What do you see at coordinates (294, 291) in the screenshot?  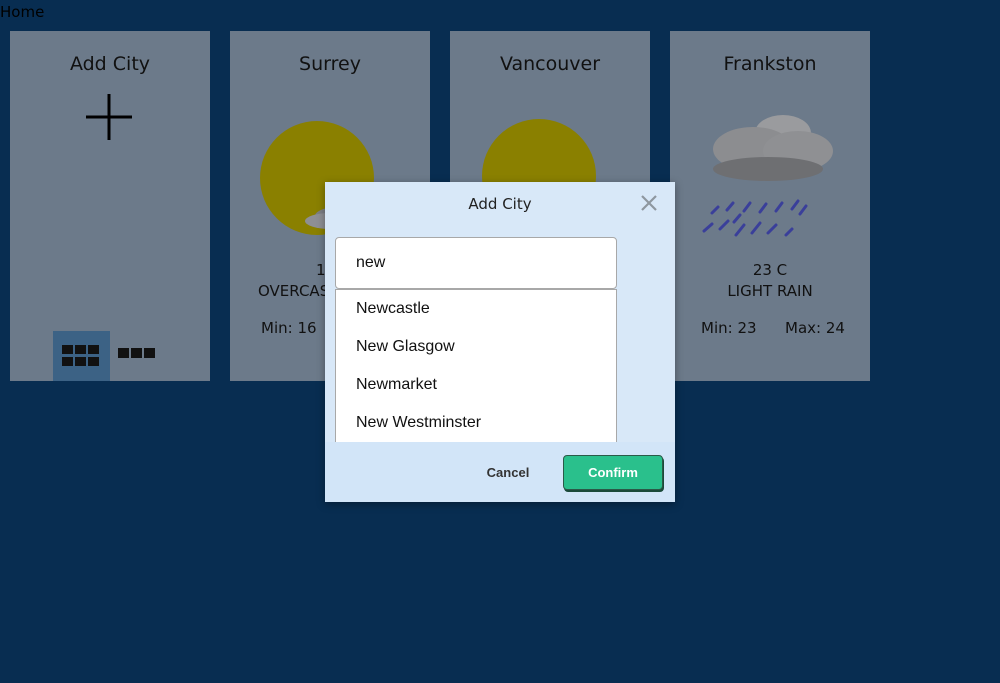 I see `weather-description: OVERCAS` at bounding box center [294, 291].